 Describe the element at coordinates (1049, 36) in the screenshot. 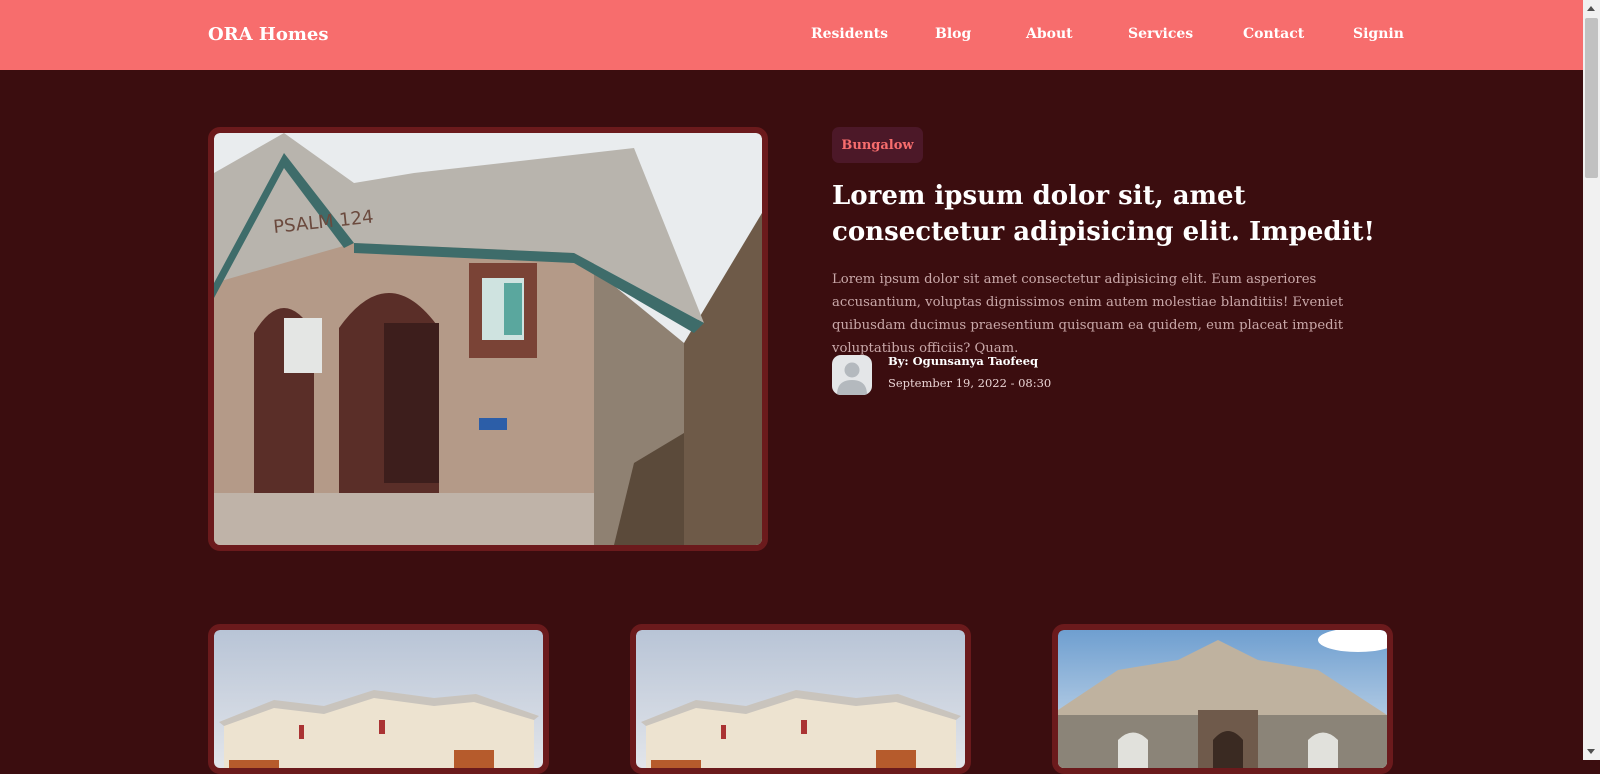

I see `nav-link-about: About` at that location.